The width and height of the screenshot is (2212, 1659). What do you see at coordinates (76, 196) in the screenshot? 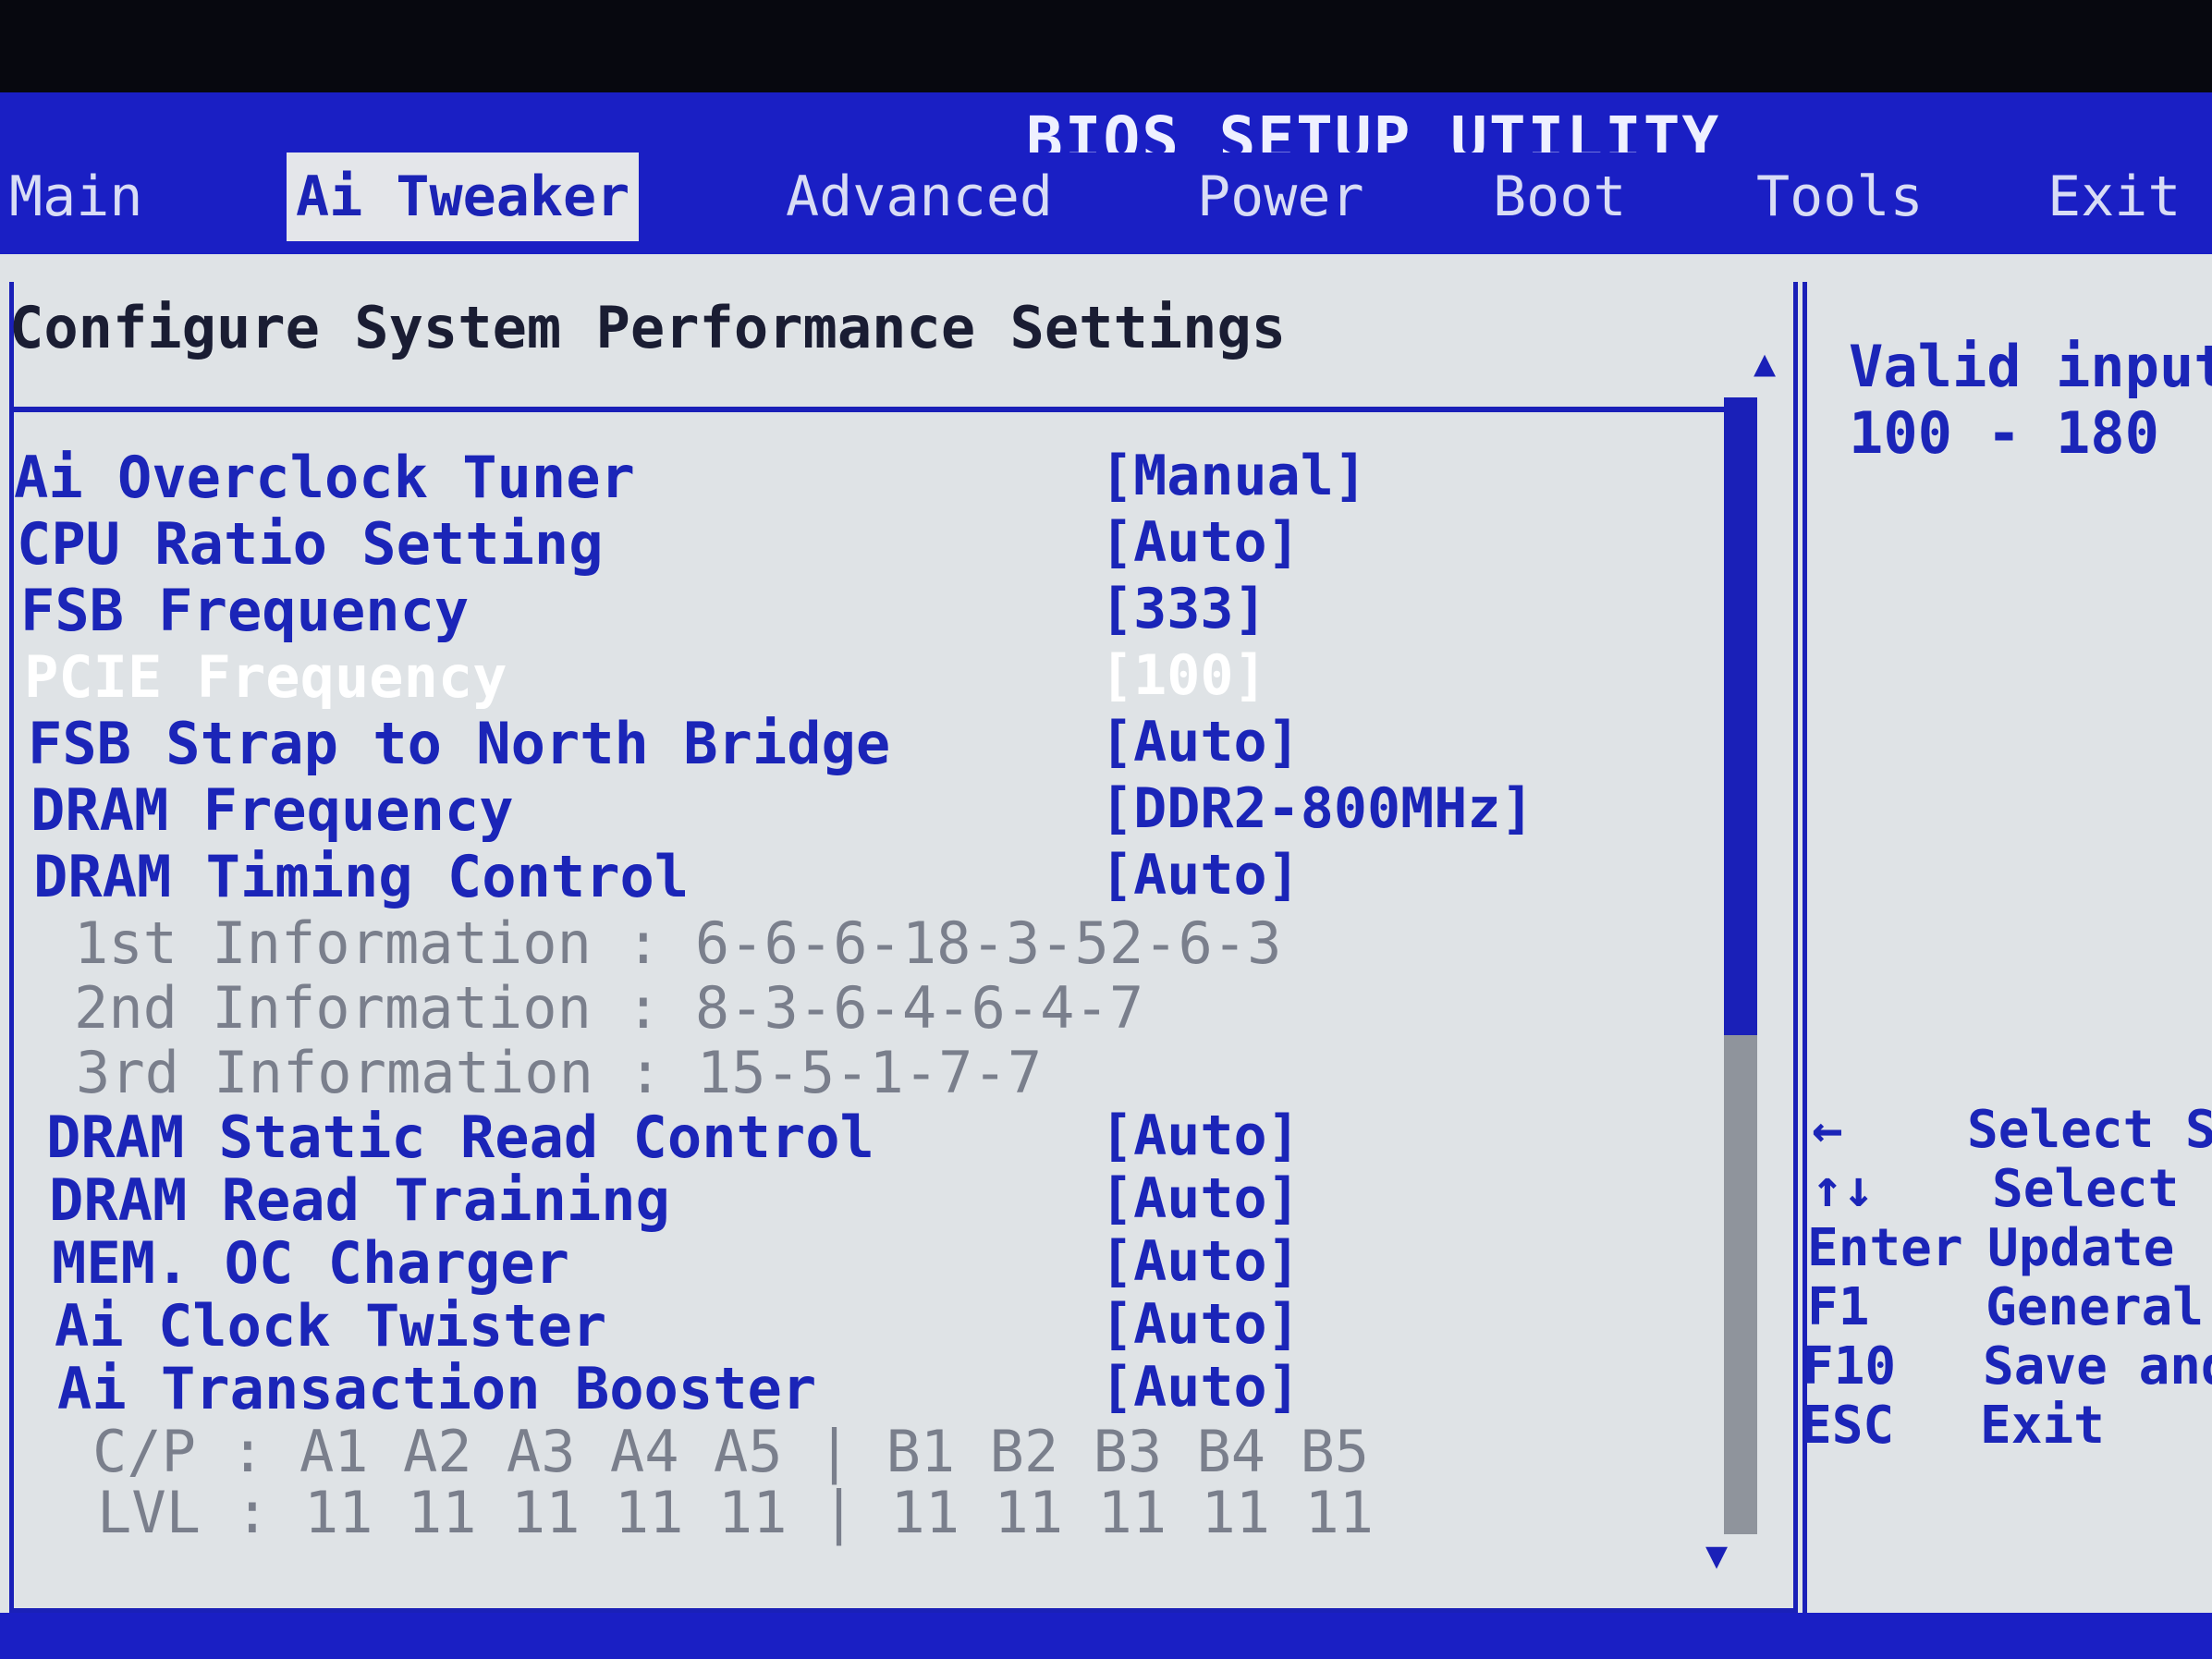
I see `tab-main: Main` at bounding box center [76, 196].